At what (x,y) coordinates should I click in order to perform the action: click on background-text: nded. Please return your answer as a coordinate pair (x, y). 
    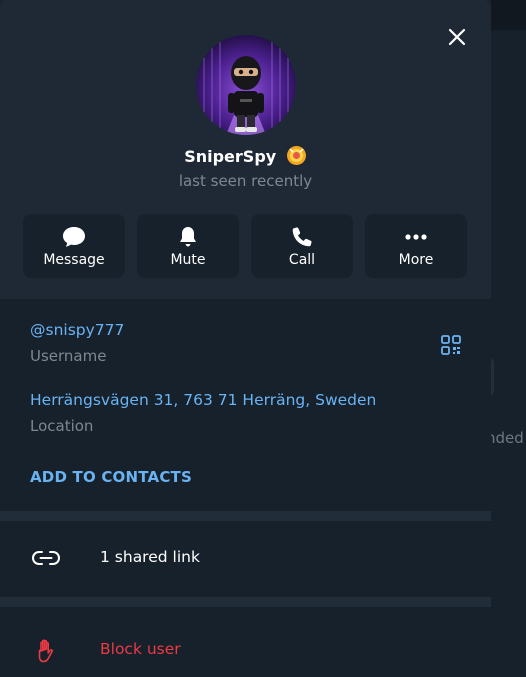
    Looking at the image, I should click on (505, 438).